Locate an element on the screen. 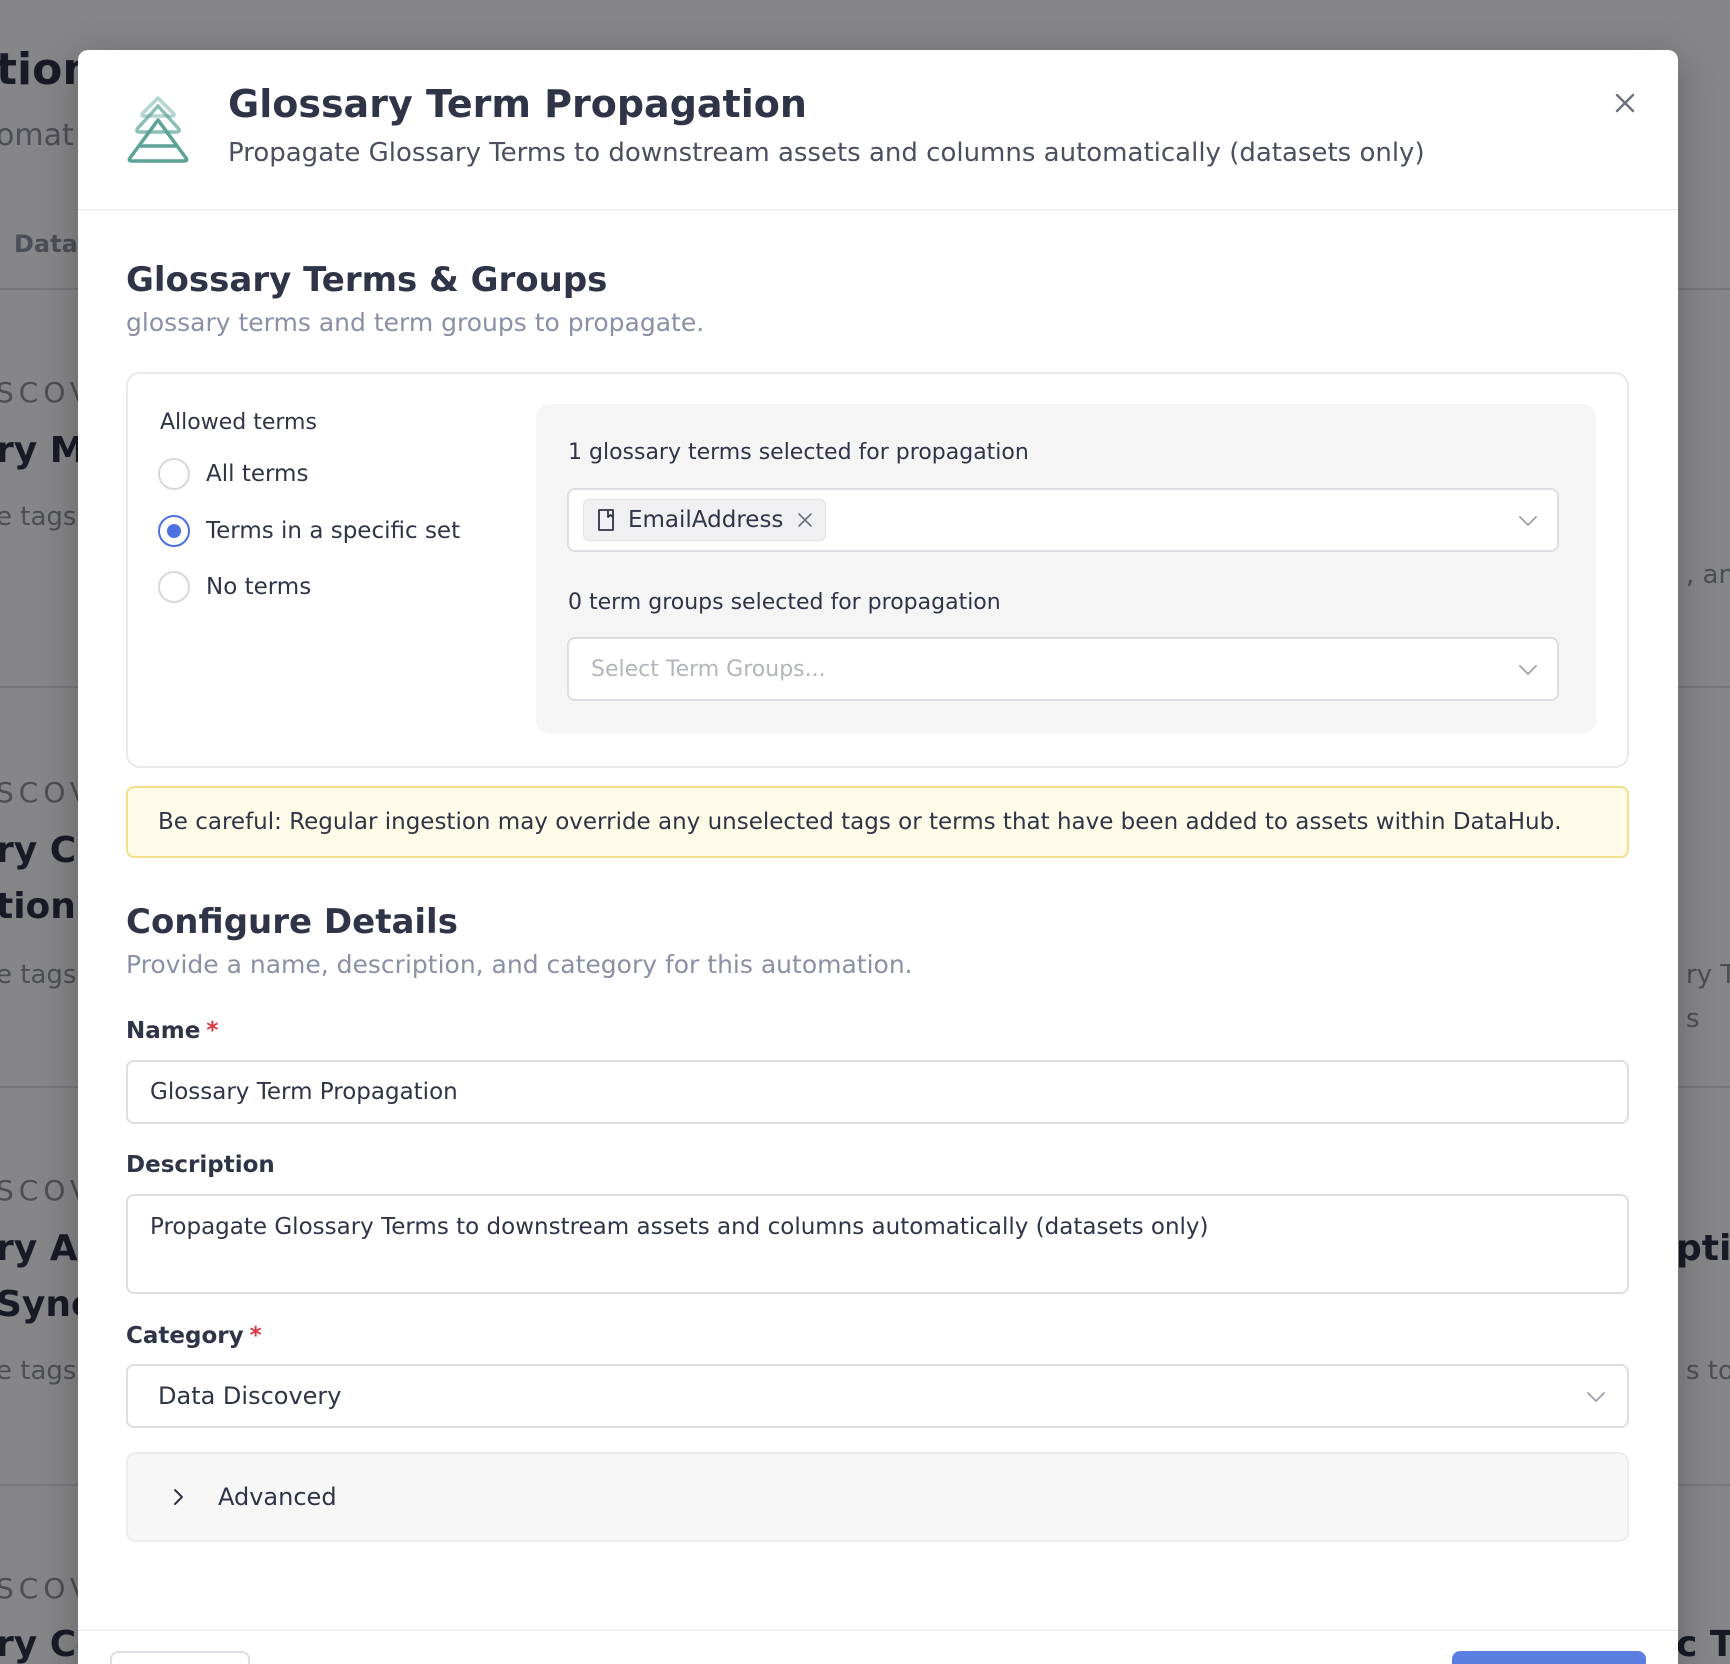 The image size is (1730, 1664). cancel-button is located at coordinates (180, 1657).